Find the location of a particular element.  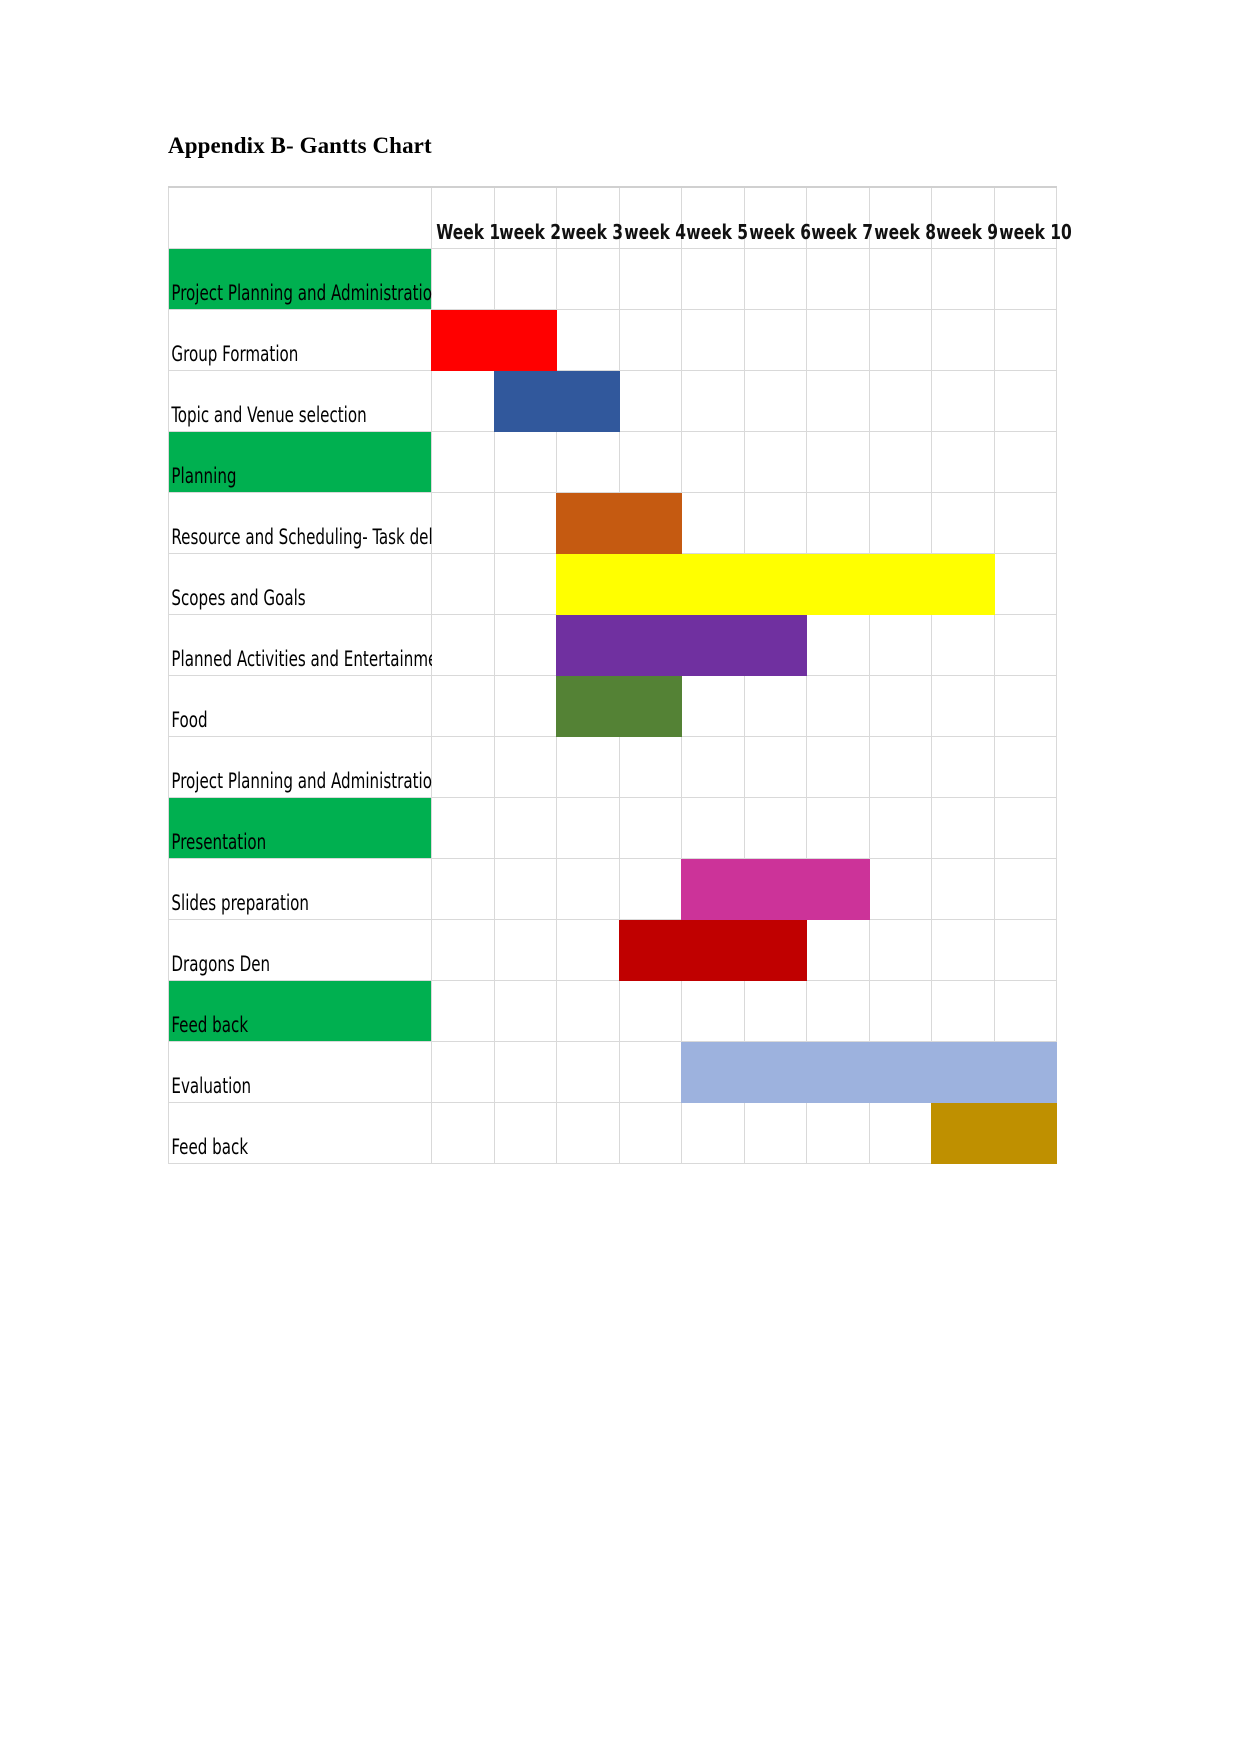

gantt-task-label-cell: Feed back is located at coordinates (300, 1133).